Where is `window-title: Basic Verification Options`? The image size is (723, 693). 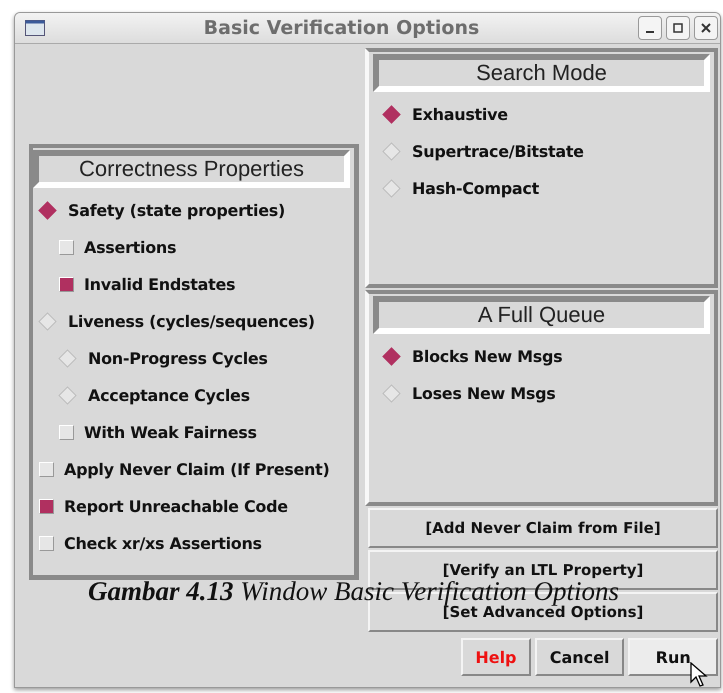
window-title: Basic Verification Options is located at coordinates (341, 28).